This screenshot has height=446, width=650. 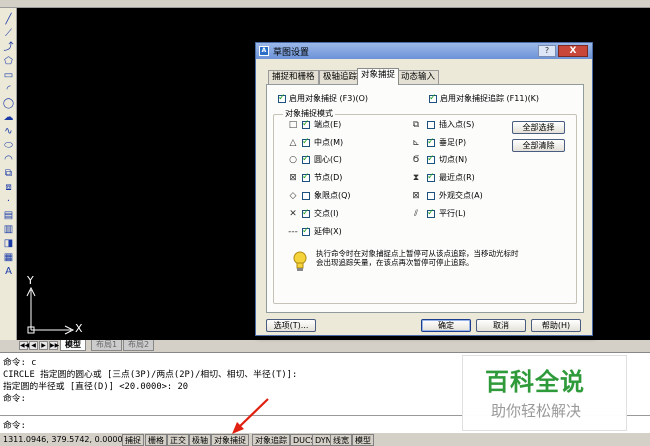 What do you see at coordinates (96, 387) in the screenshot?
I see `command-history-line: 指定圆的半径或 [直径(D)] <20.0000>: 20` at bounding box center [96, 387].